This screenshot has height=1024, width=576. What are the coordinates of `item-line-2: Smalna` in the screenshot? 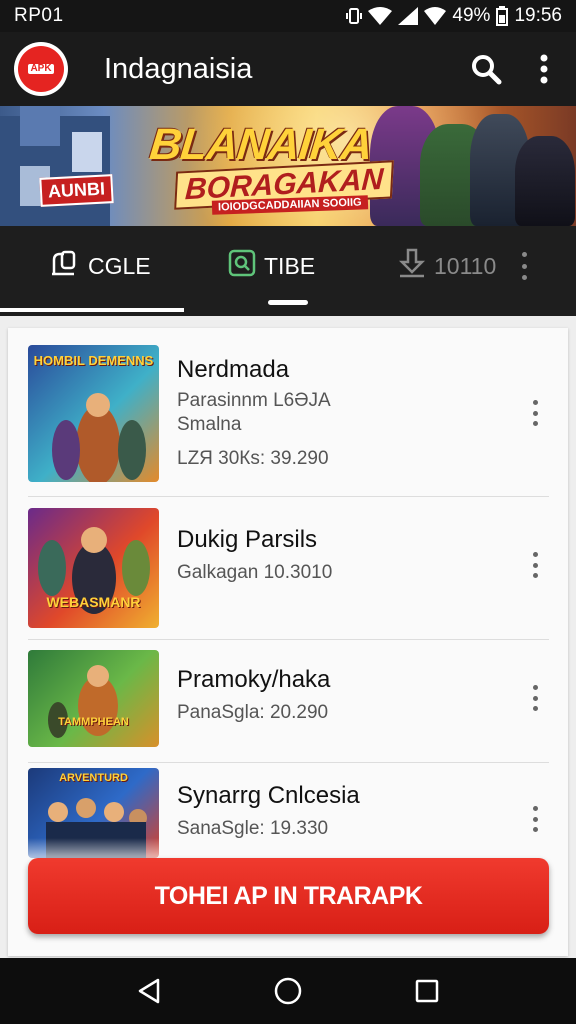 It's located at (209, 424).